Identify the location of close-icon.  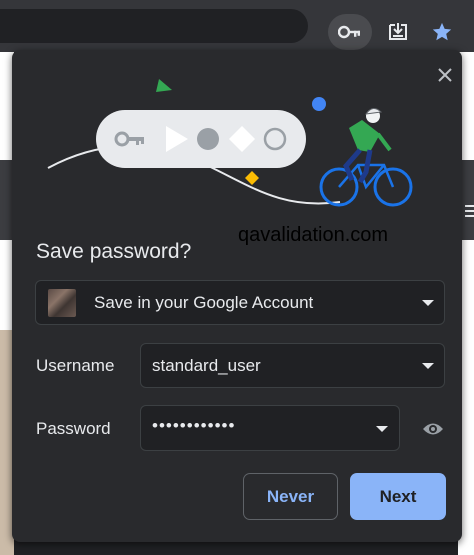
(445, 75).